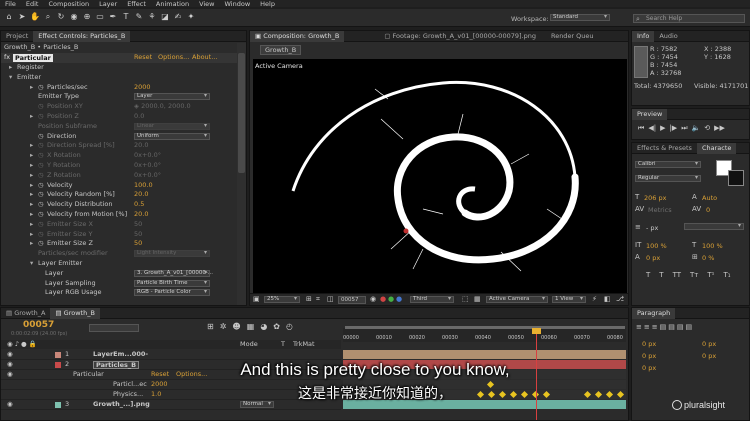 Image resolution: width=750 pixels, height=421 pixels. Describe the element at coordinates (714, 226) in the screenshot. I see `stroke-style-dropdown` at that location.